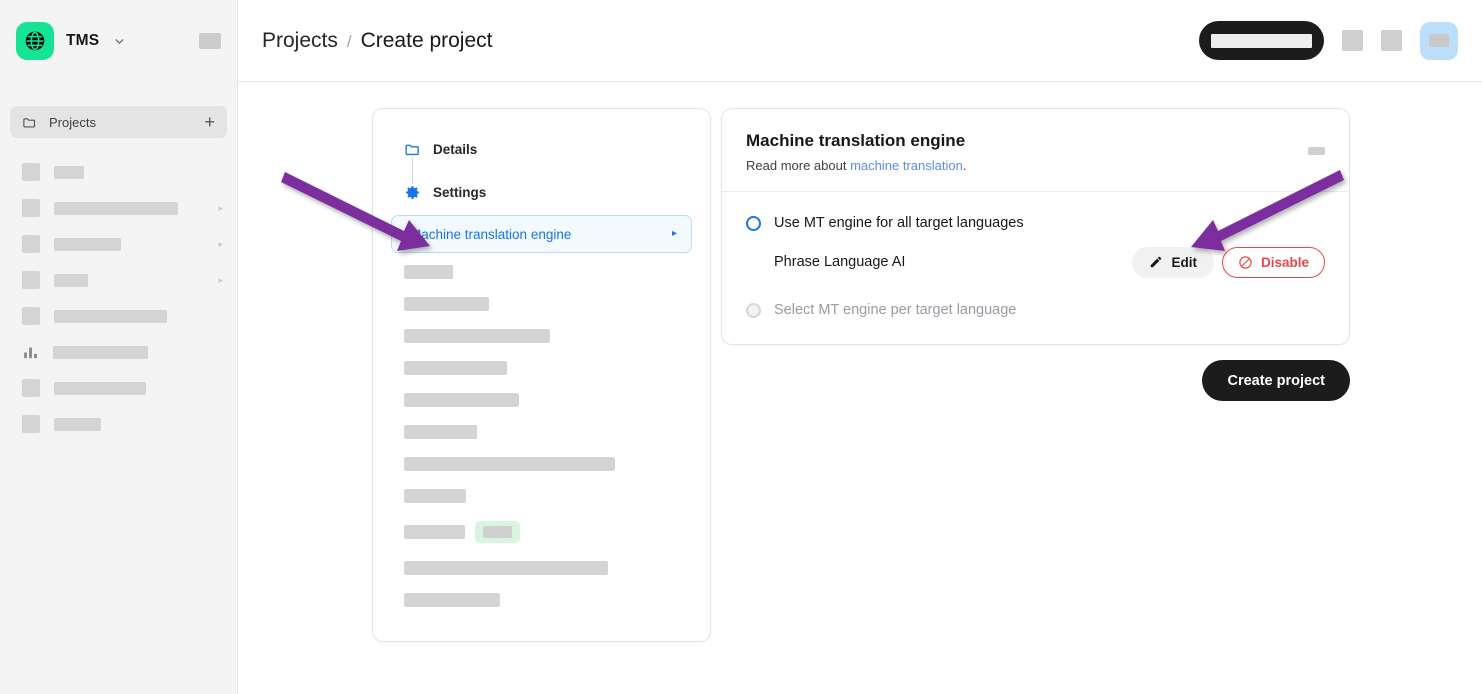 This screenshot has height=694, width=1482. What do you see at coordinates (412, 192) in the screenshot?
I see `gear-icon` at bounding box center [412, 192].